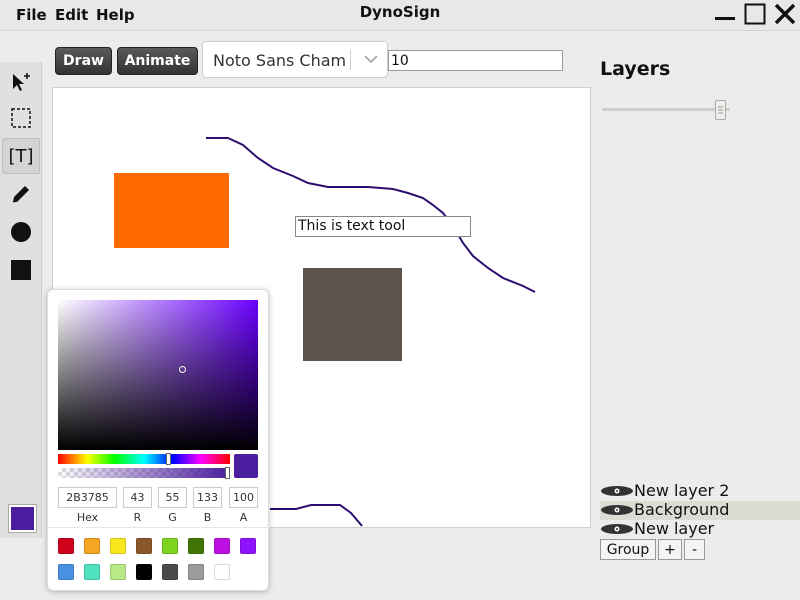 The image size is (800, 600). What do you see at coordinates (246, 466) in the screenshot?
I see `color-preview-swatch` at bounding box center [246, 466].